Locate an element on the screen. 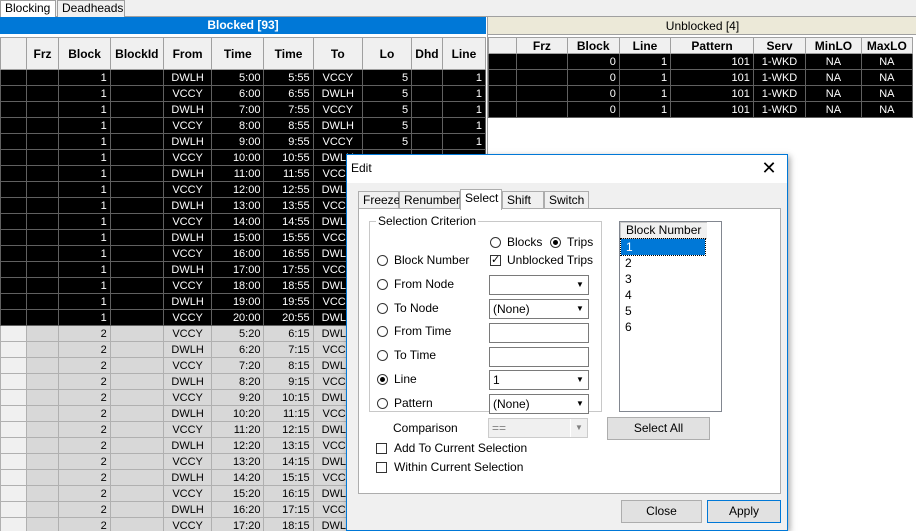 The image size is (916, 531). cell-serv: 1-WKD is located at coordinates (779, 93).